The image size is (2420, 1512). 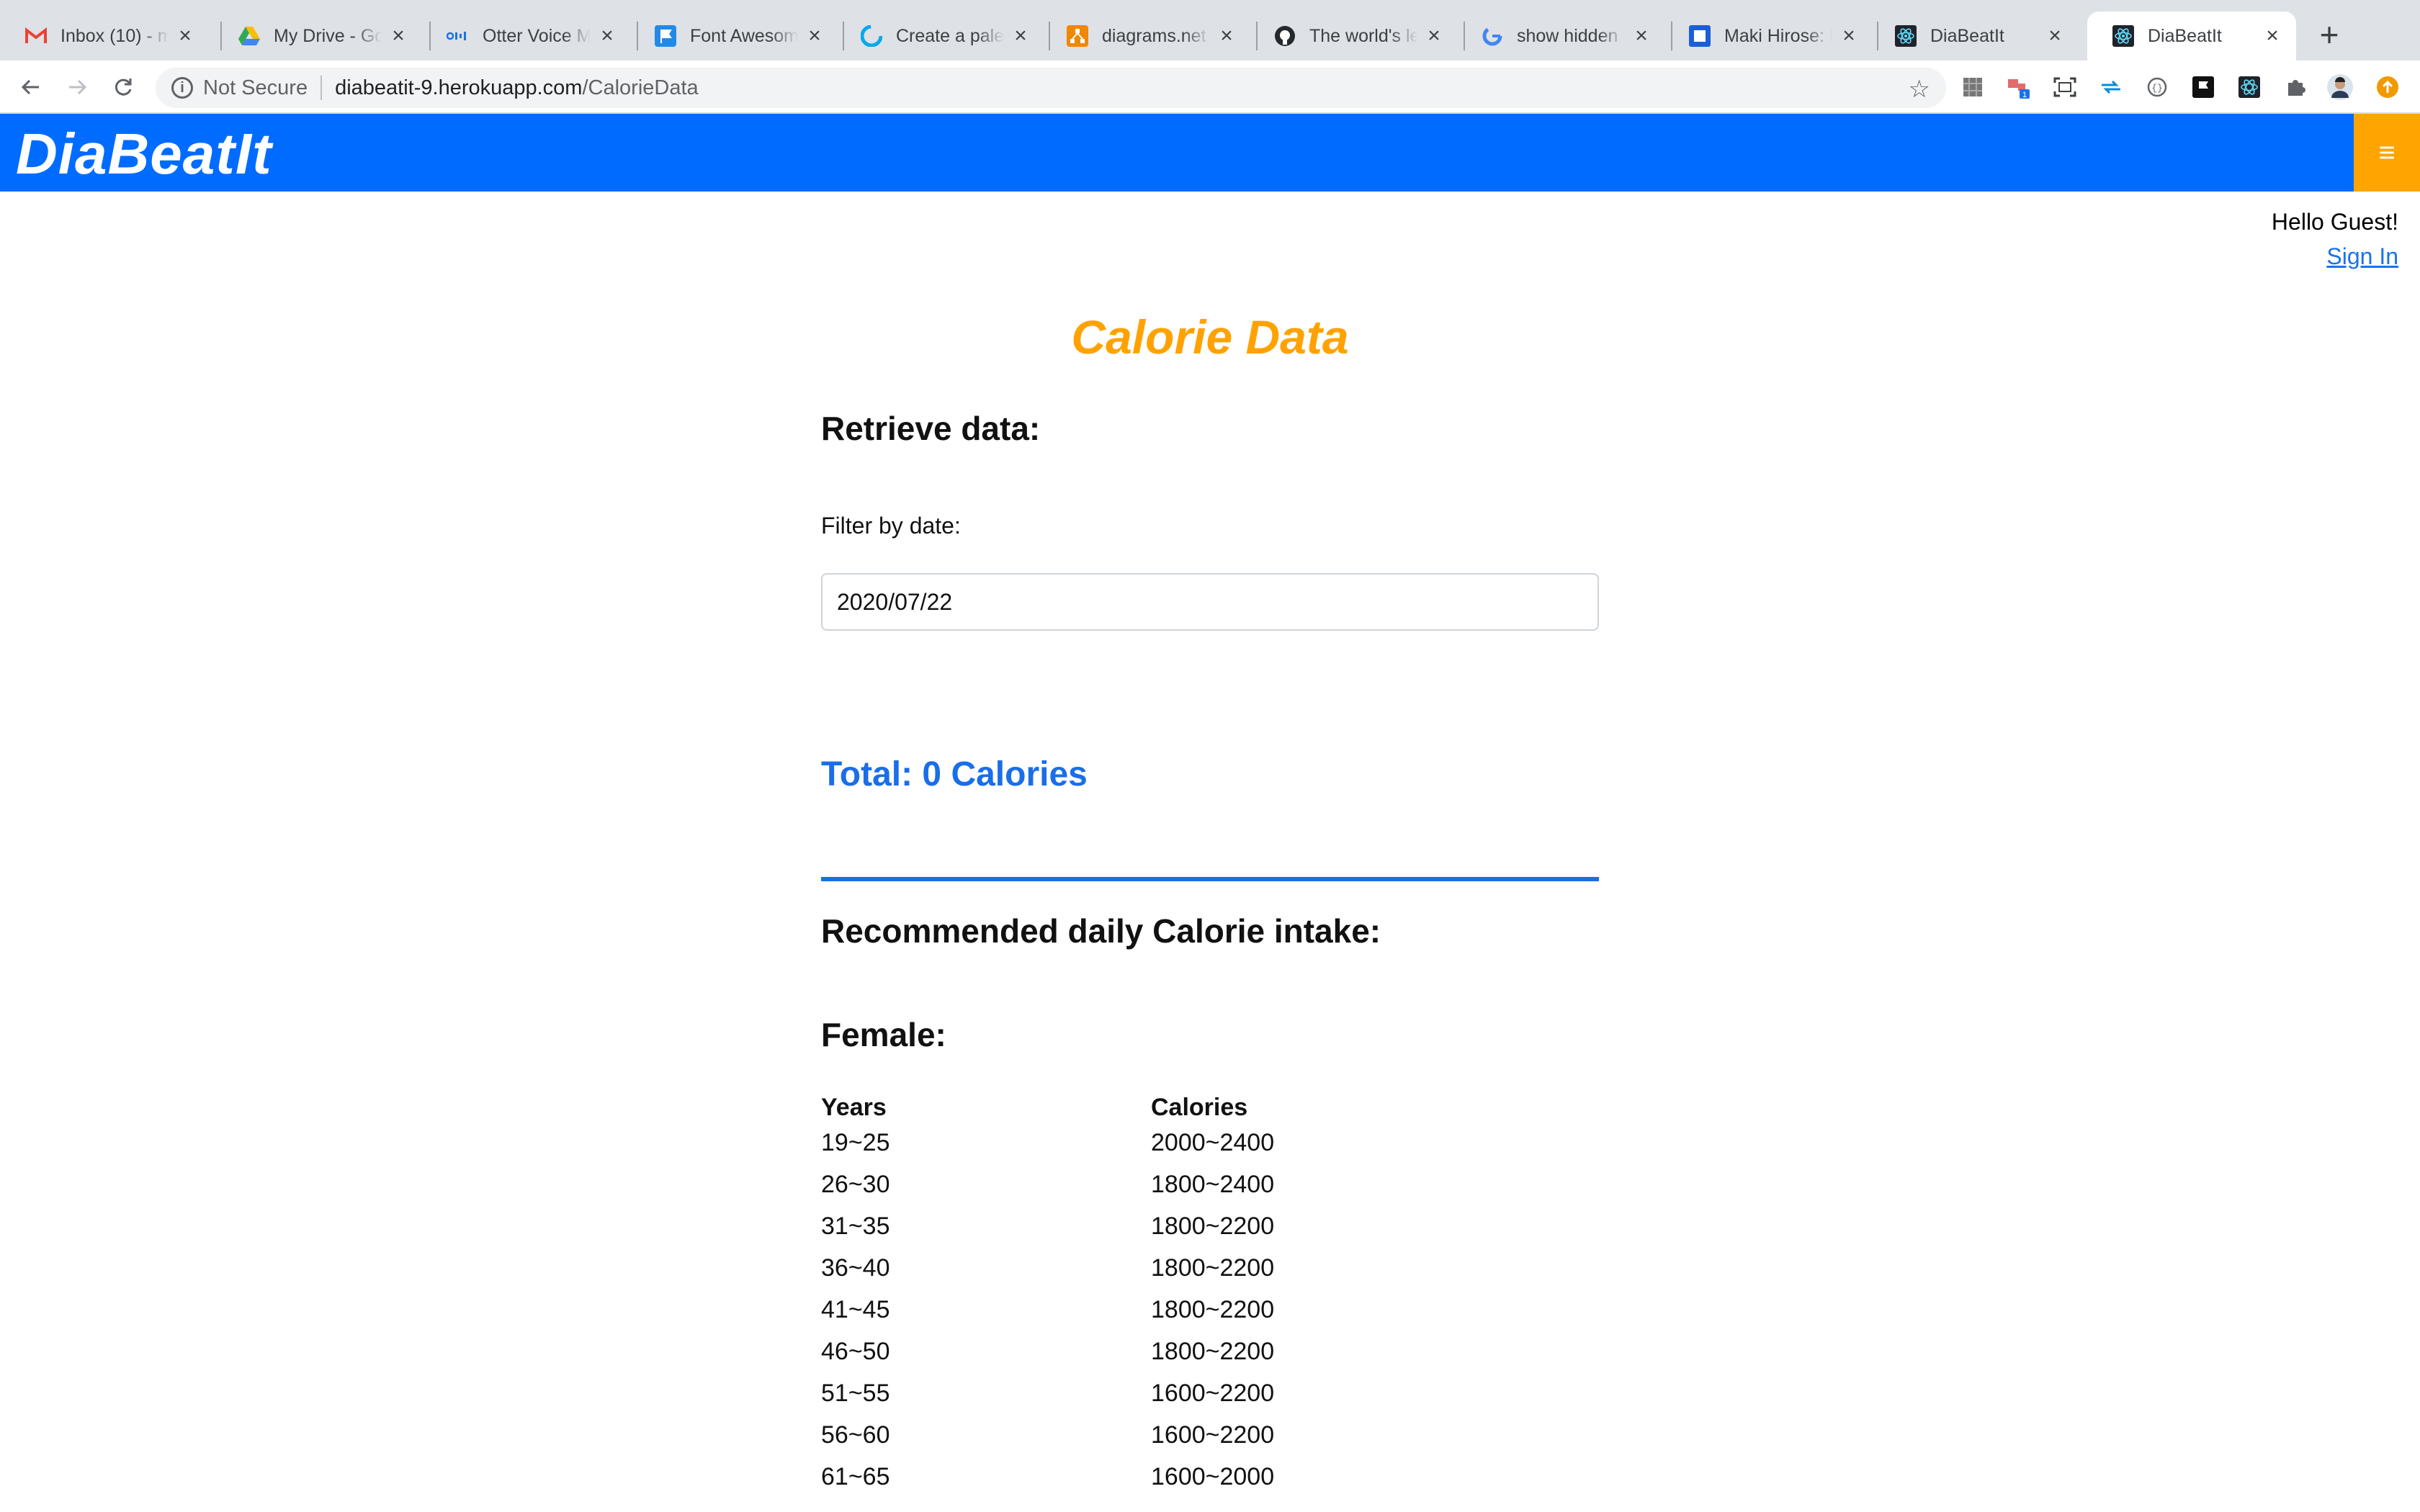 I want to click on extension-badge: 1, so click(x=2024, y=95).